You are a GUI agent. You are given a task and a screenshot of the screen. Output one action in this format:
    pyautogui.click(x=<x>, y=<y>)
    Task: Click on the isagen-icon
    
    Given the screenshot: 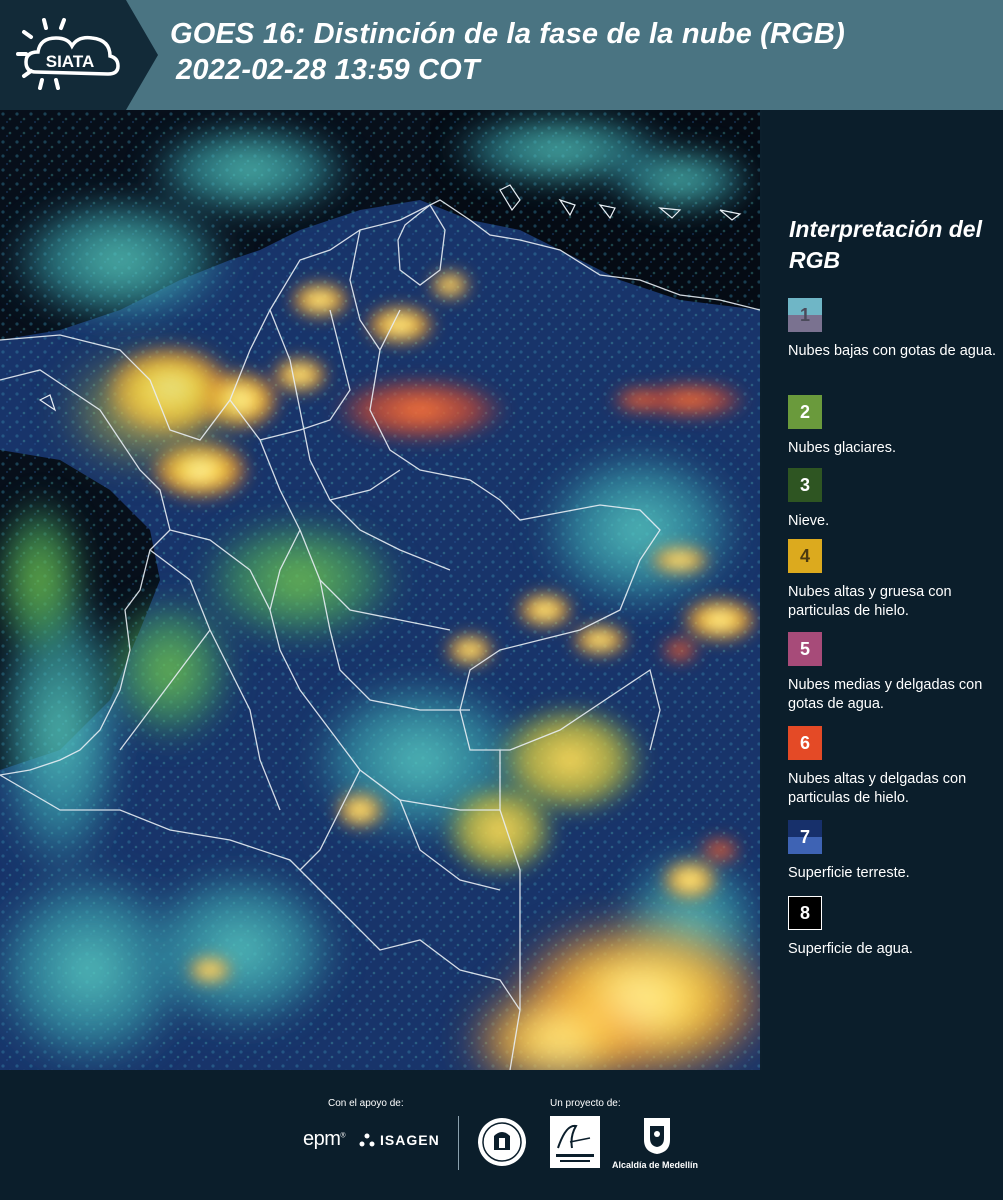 What is the action you would take?
    pyautogui.click(x=367, y=1140)
    